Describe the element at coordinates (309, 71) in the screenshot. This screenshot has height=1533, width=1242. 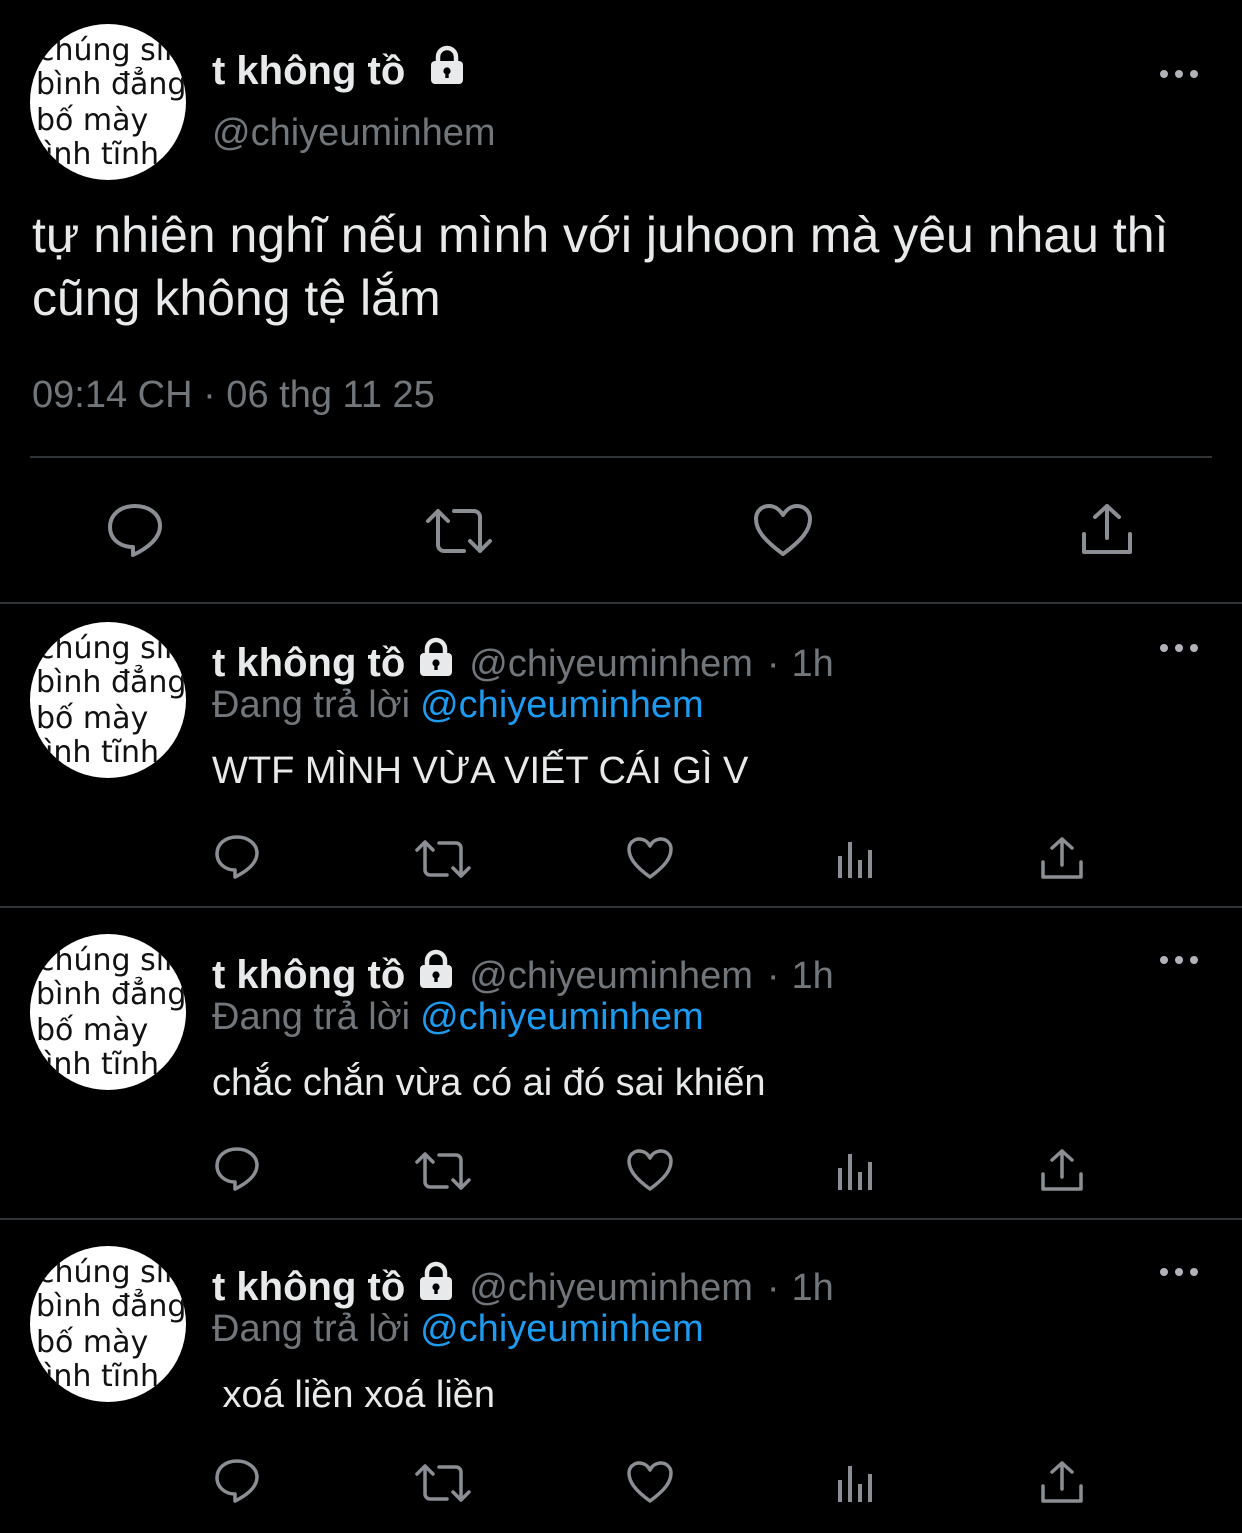
I see `display-name-text: t không tồ` at that location.